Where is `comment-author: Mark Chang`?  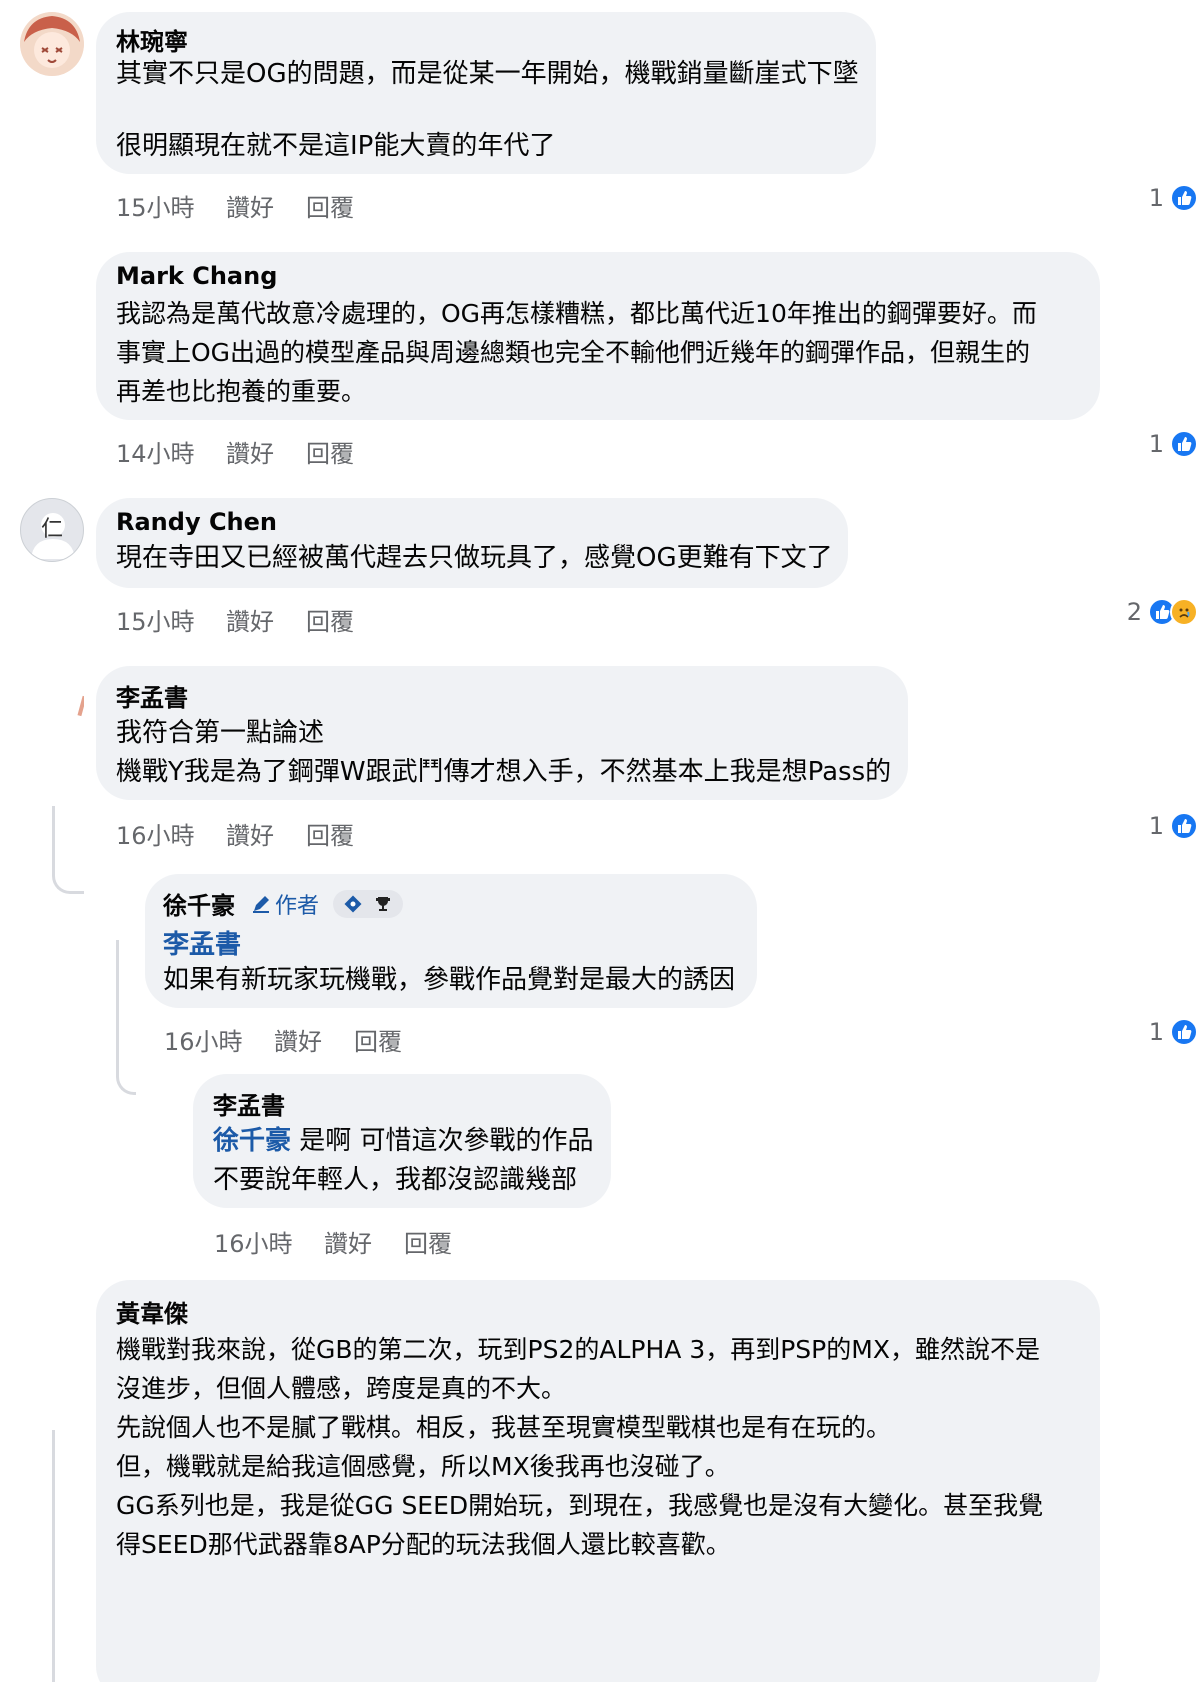
comment-author: Mark Chang is located at coordinates (196, 276).